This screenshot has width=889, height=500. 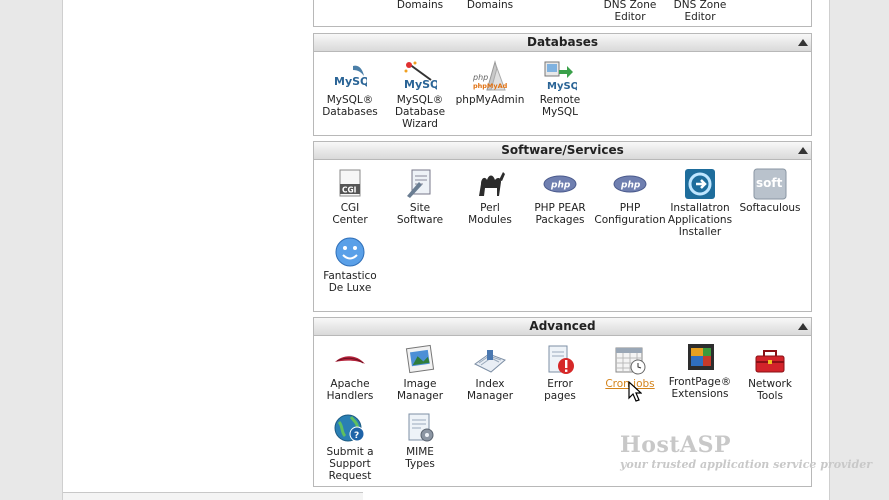 I want to click on item-label: Softaculous, so click(x=770, y=208).